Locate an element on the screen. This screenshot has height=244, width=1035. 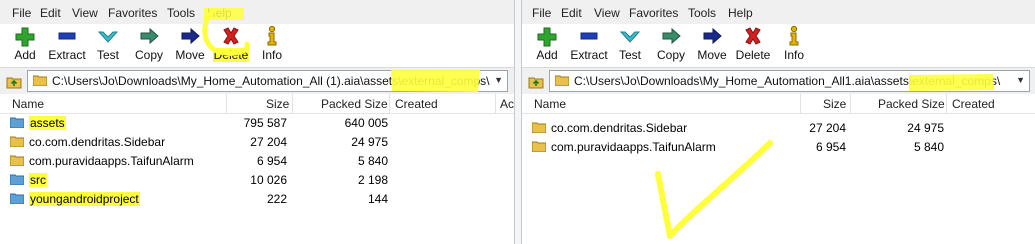
list-header: Name Size Packed Size Created Ac is located at coordinates (257, 104).